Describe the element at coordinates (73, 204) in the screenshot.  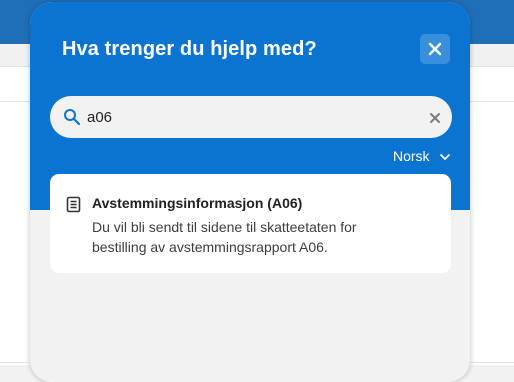
I see `document-icon` at that location.